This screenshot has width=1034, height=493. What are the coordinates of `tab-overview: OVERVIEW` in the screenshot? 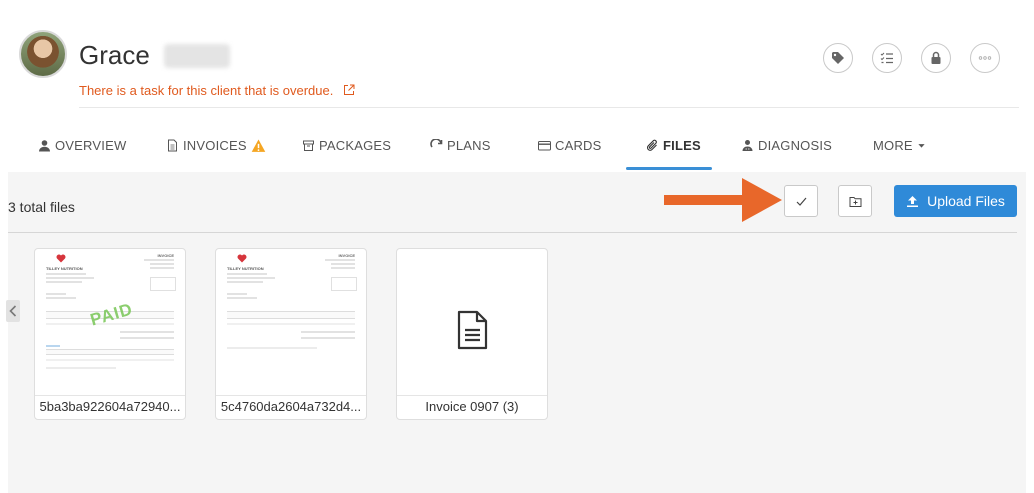 It's located at (82, 145).